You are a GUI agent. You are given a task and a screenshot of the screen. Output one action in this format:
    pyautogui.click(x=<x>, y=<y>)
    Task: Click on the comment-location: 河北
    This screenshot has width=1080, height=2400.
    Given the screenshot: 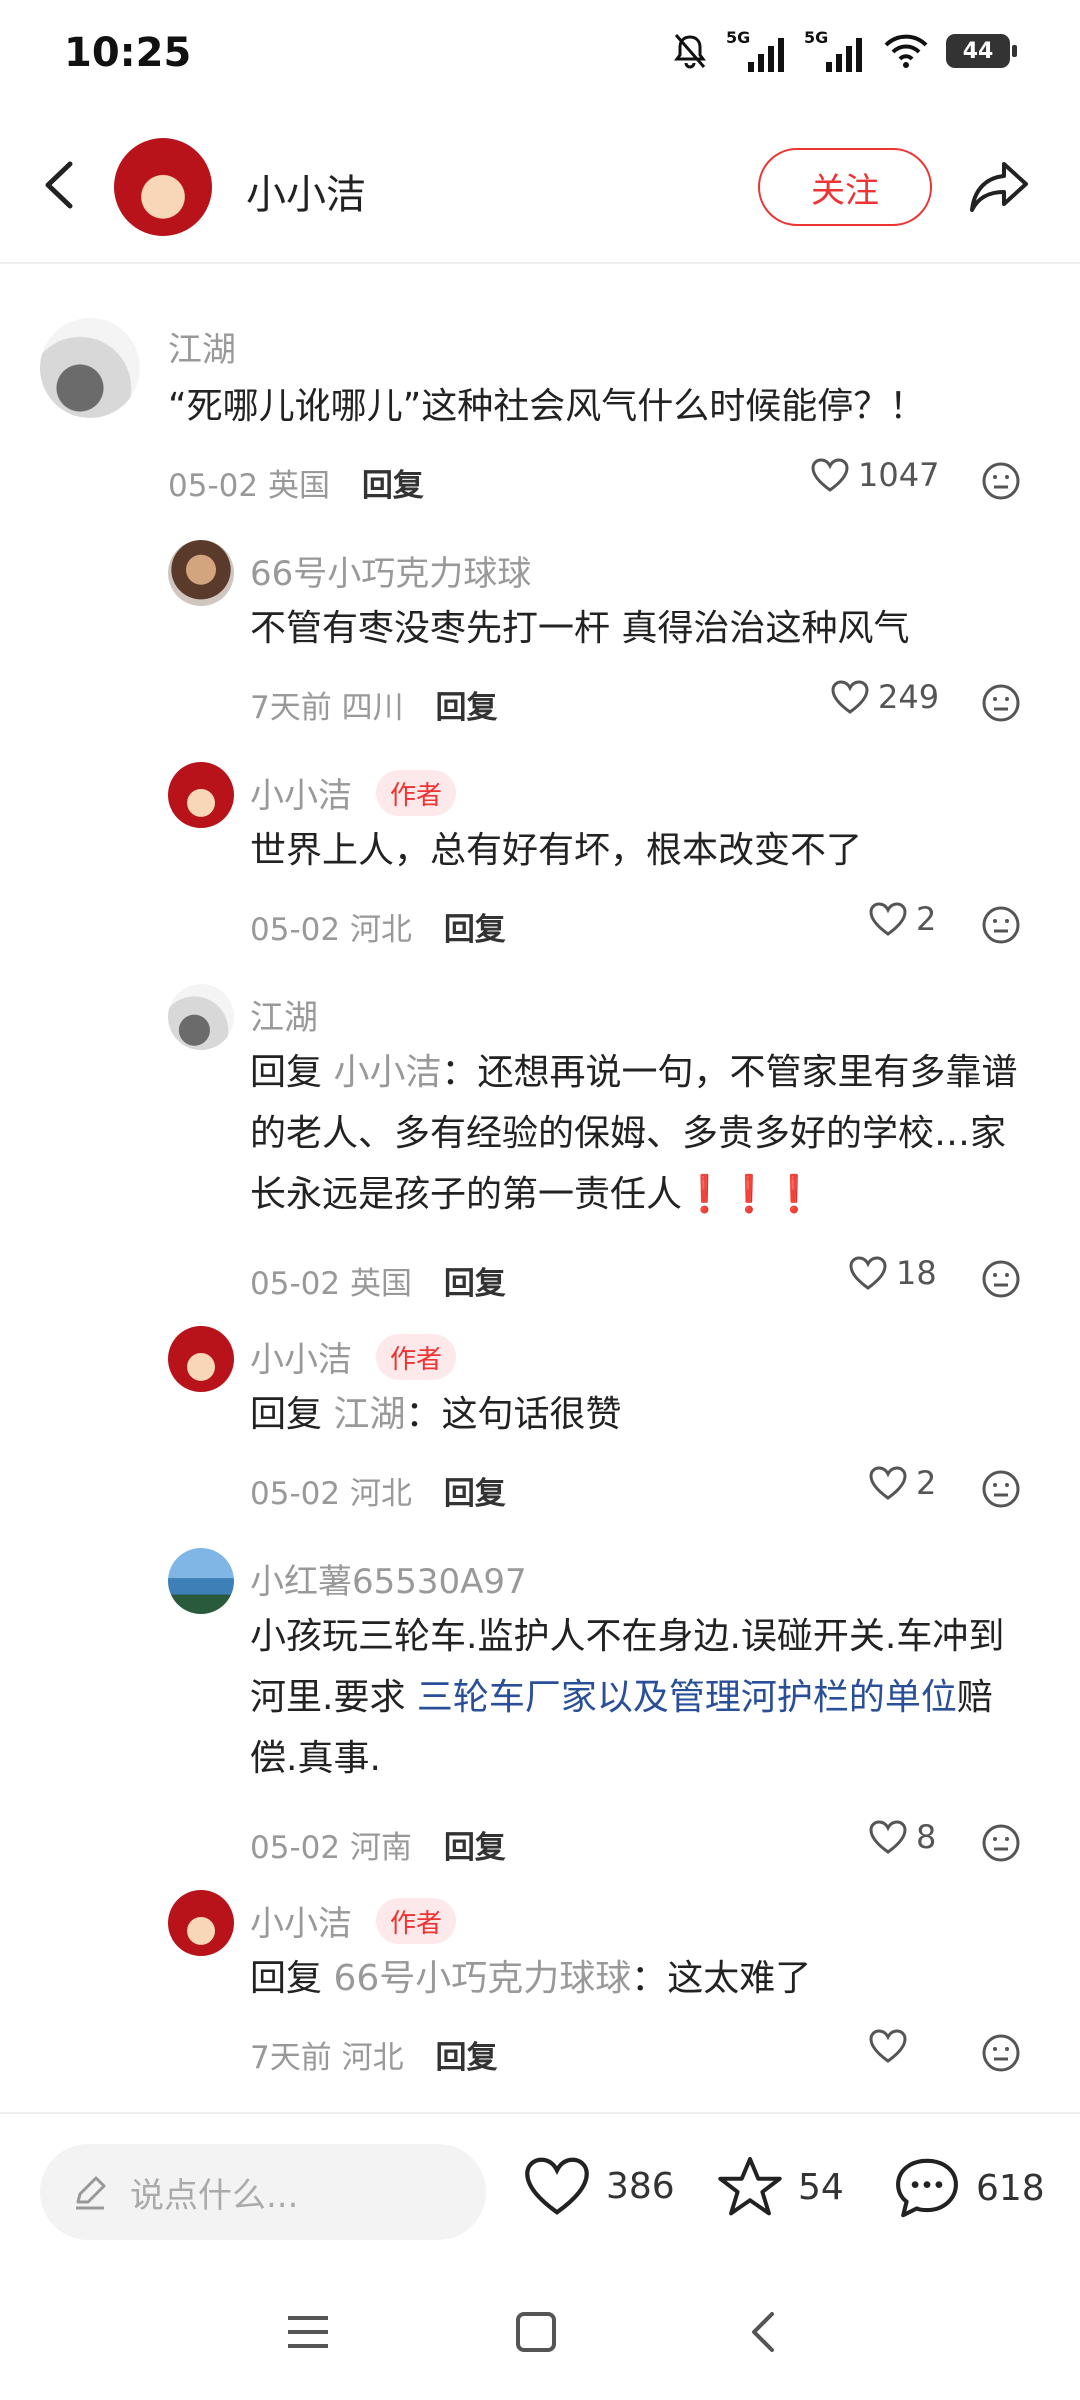 What is the action you would take?
    pyautogui.click(x=372, y=2058)
    